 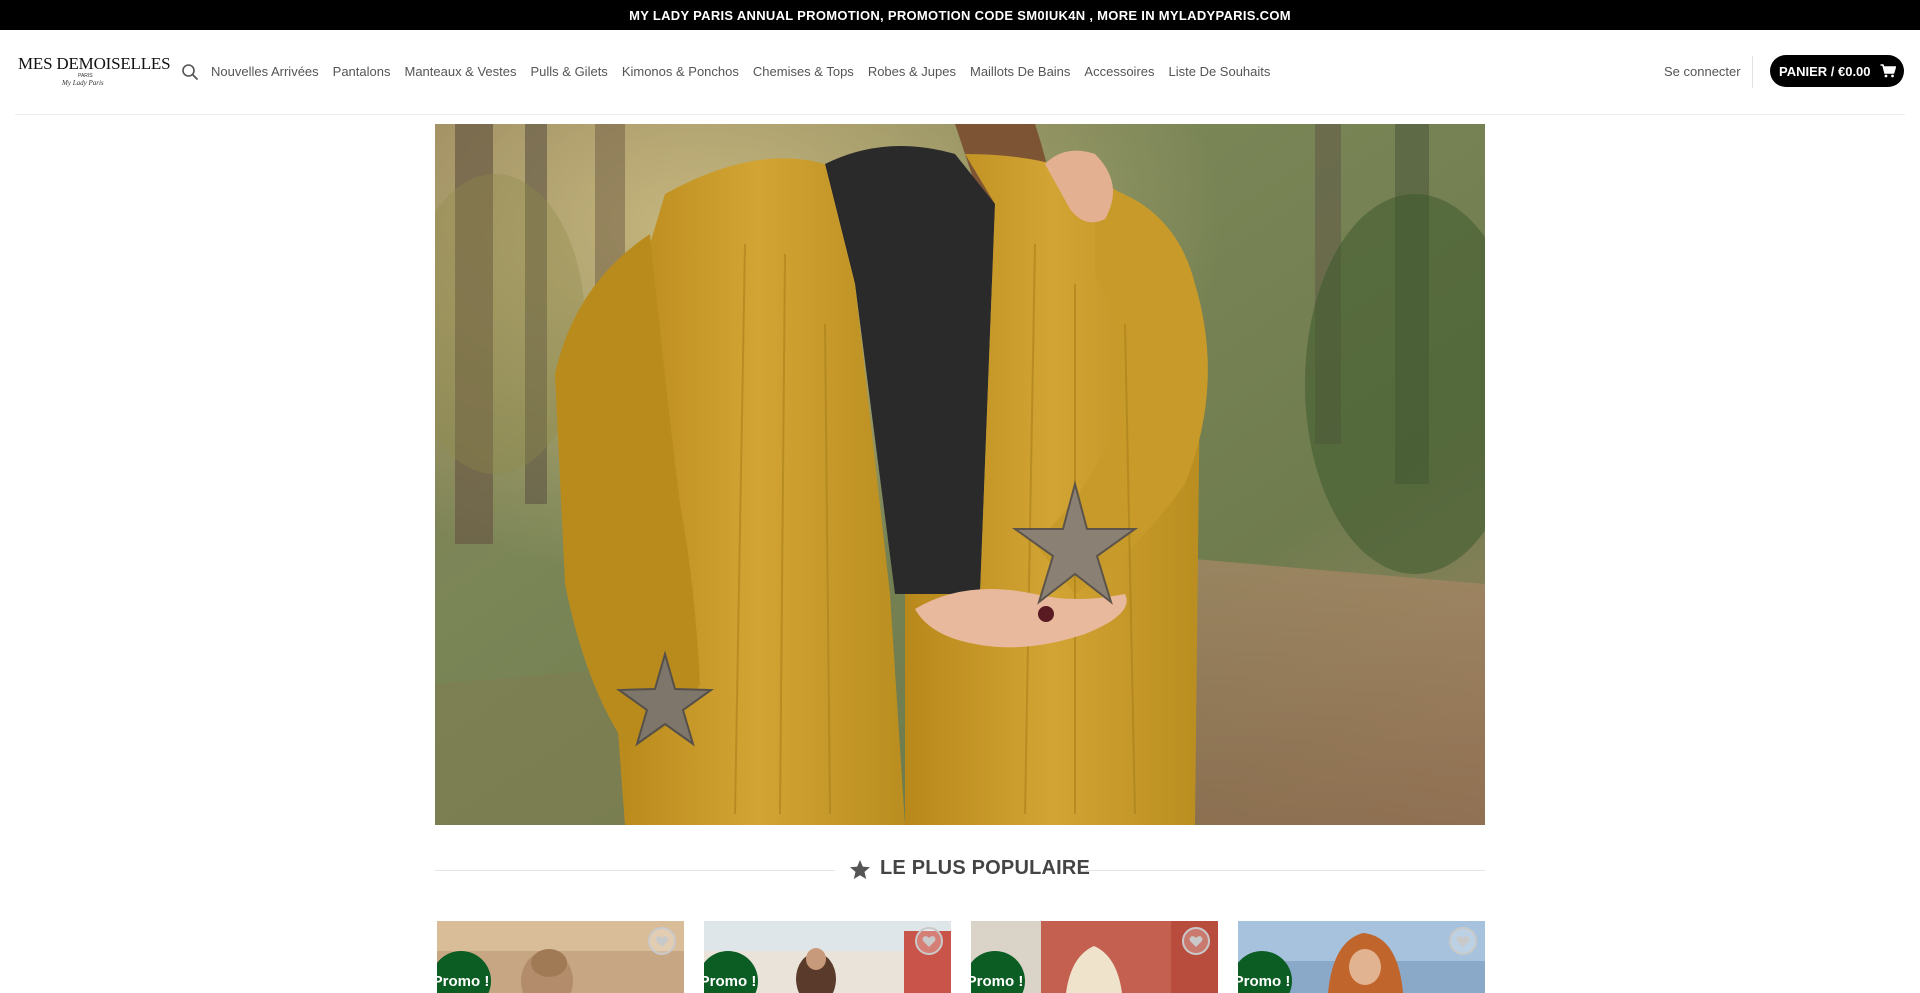 What do you see at coordinates (460, 72) in the screenshot?
I see `nav-item-manteaux-vestes: Manteaux & Vestes` at bounding box center [460, 72].